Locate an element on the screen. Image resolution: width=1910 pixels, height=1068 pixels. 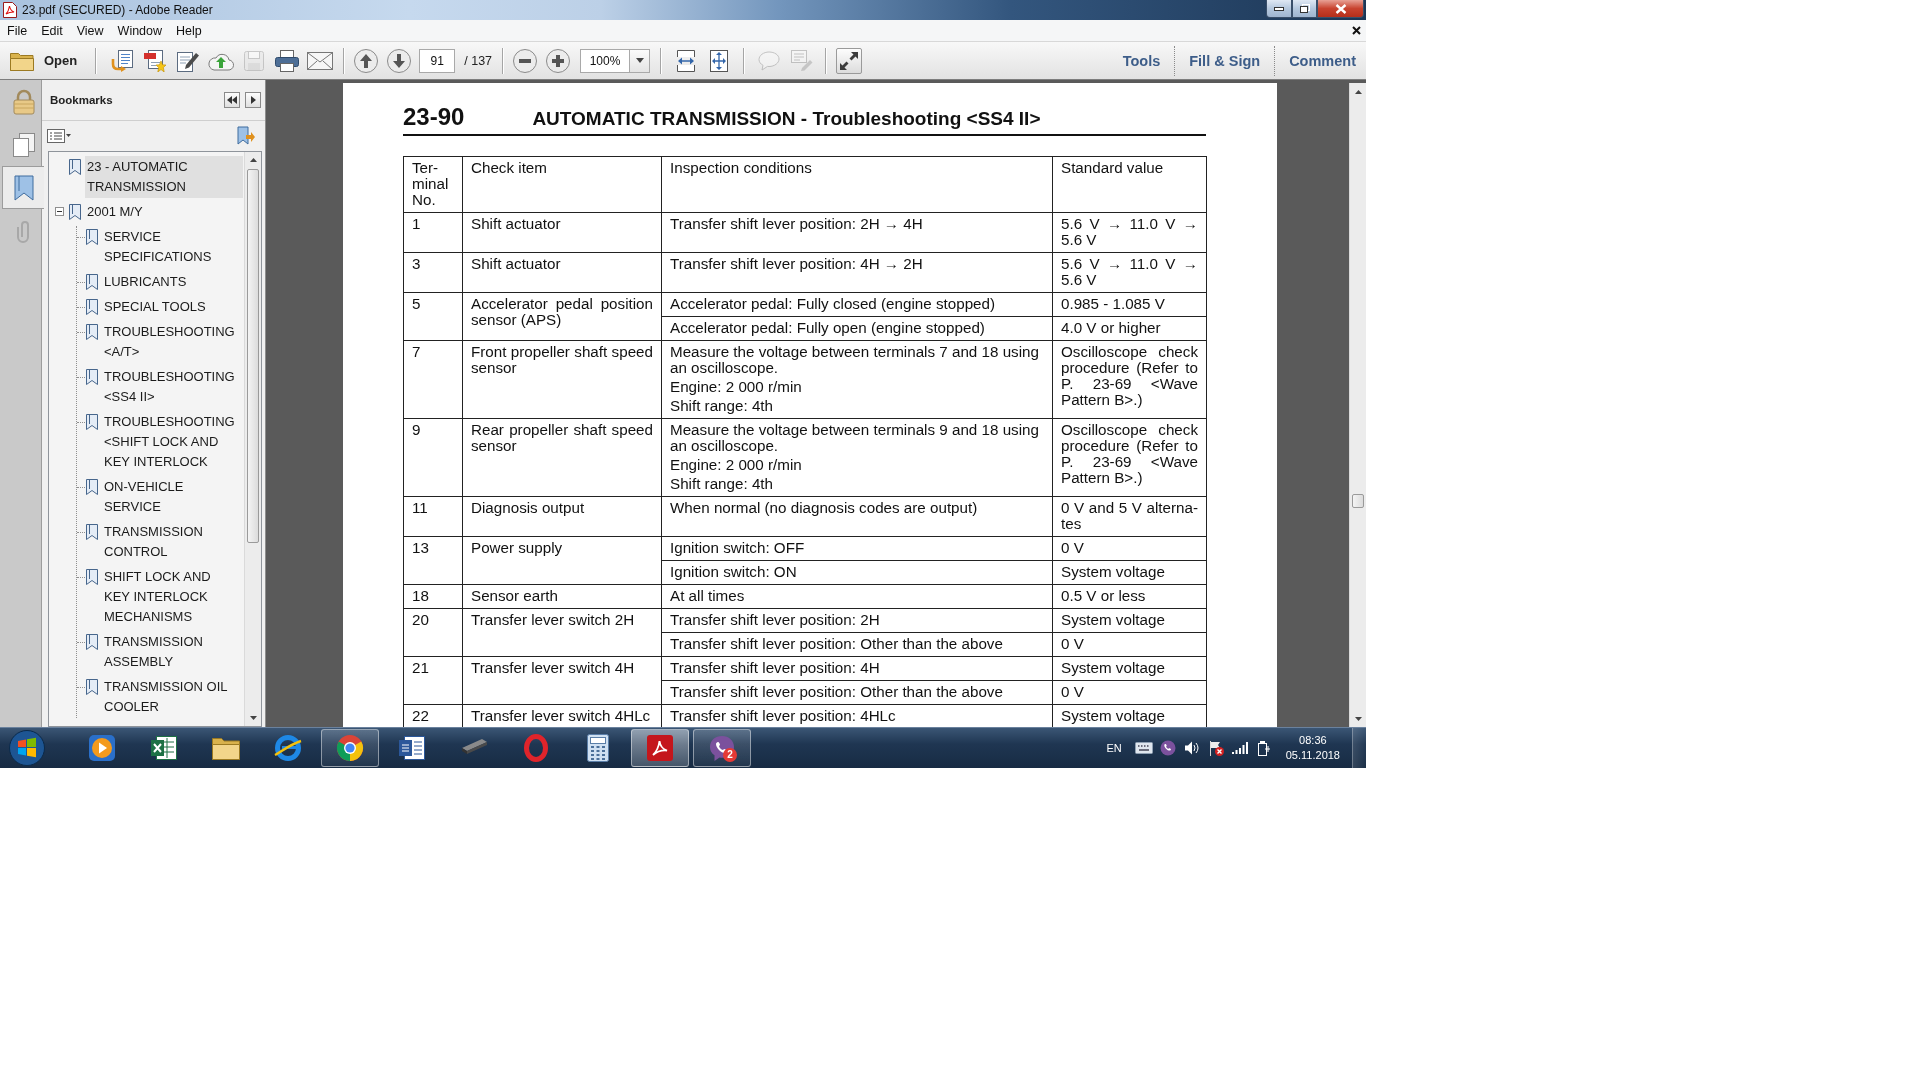
table-cell: Transfer lever switch 2H is located at coordinates (562, 632).